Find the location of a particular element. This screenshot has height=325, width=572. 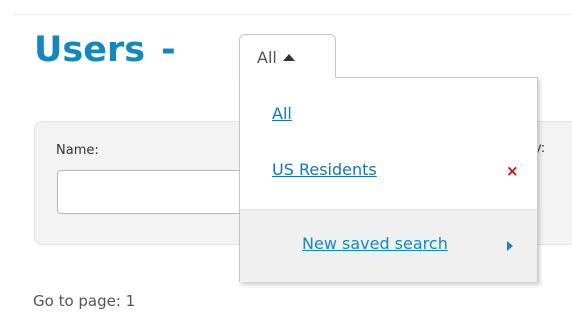

menu-item-all: All is located at coordinates (282, 113).